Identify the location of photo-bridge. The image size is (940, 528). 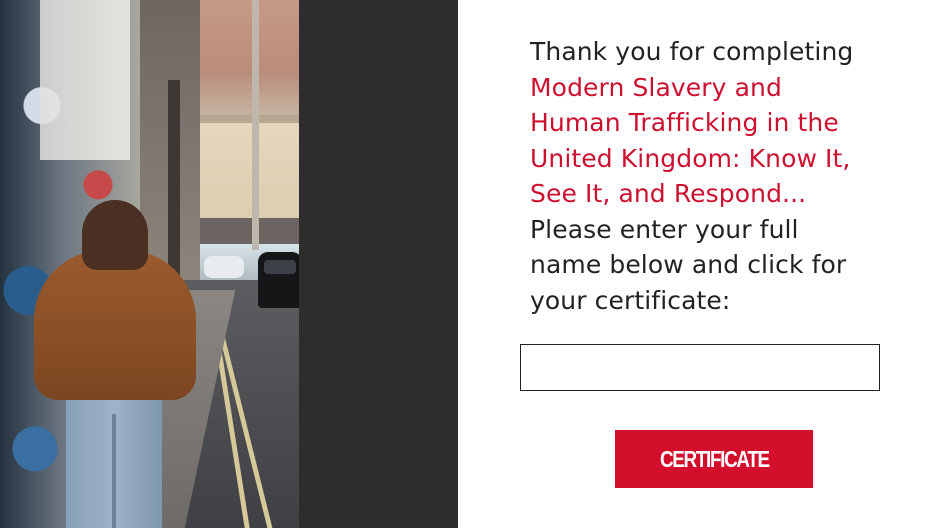
(247, 231).